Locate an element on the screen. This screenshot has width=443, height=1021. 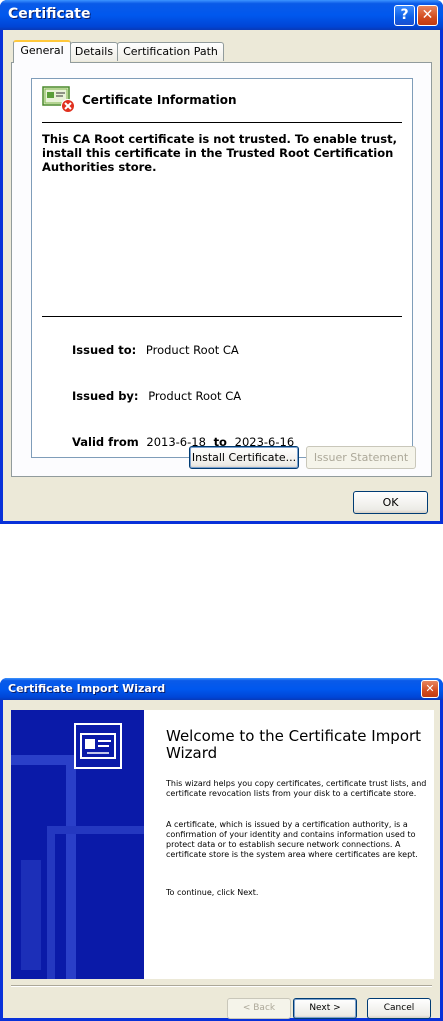
cancel-button: Cancel is located at coordinates (399, 1008).